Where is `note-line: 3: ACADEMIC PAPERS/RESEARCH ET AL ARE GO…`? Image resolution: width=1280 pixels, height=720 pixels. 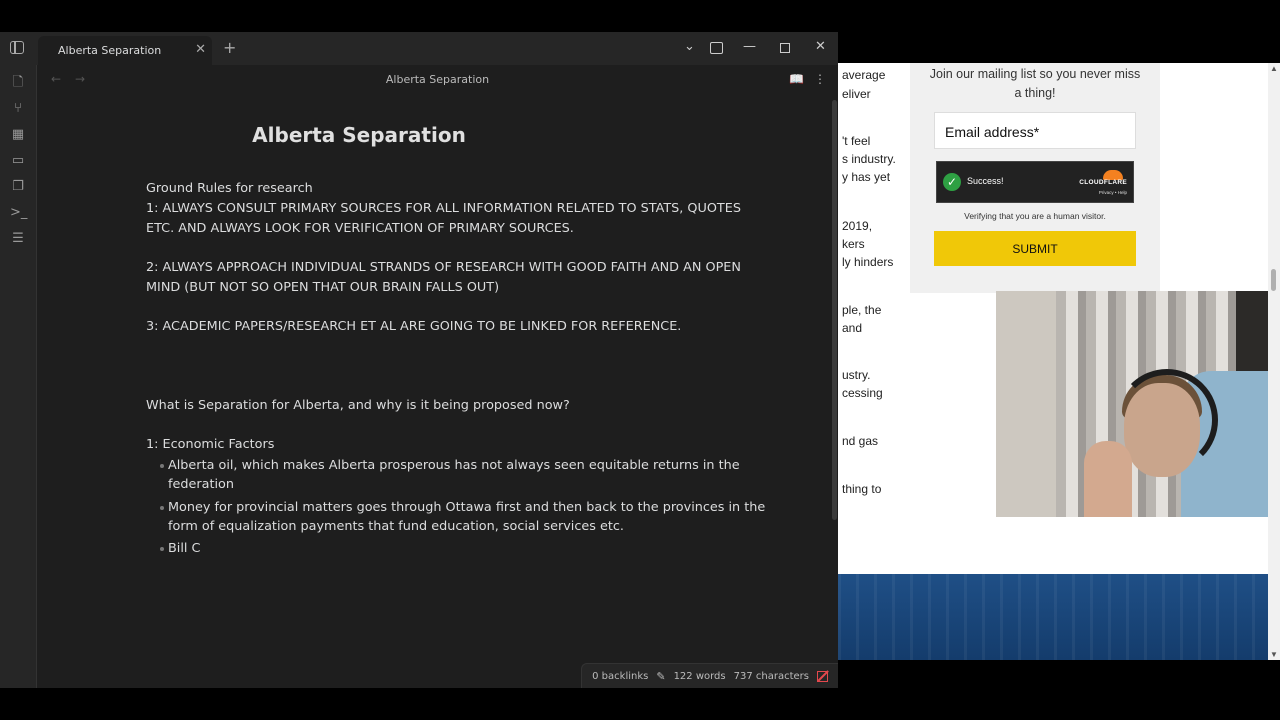 note-line: 3: ACADEMIC PAPERS/RESEARCH ET AL ARE GO… is located at coordinates (413, 326).